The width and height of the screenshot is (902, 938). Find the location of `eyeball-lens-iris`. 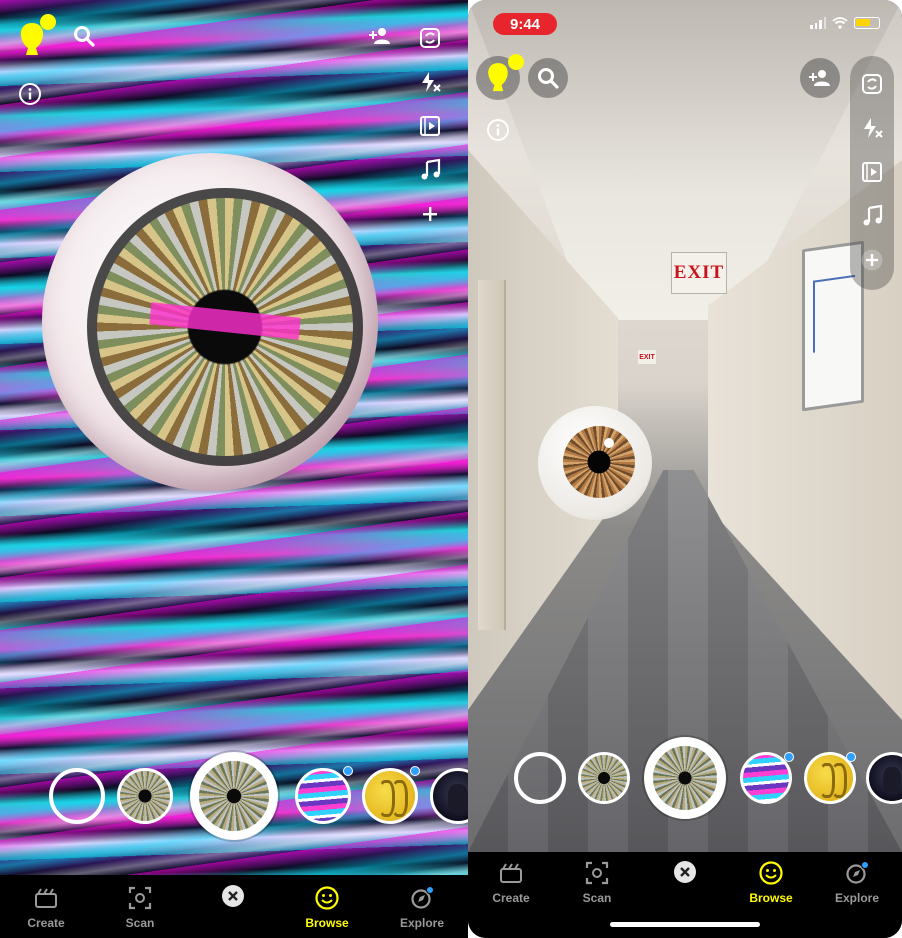

eyeball-lens-iris is located at coordinates (599, 462).